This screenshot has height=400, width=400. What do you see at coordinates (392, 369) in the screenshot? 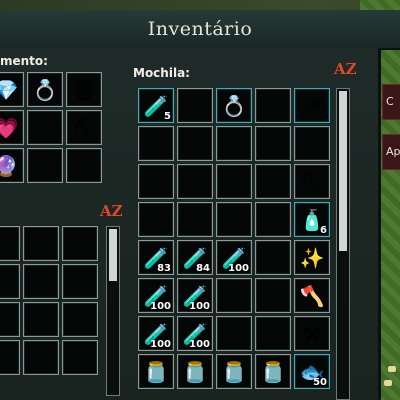
I see `coin-icon` at bounding box center [392, 369].